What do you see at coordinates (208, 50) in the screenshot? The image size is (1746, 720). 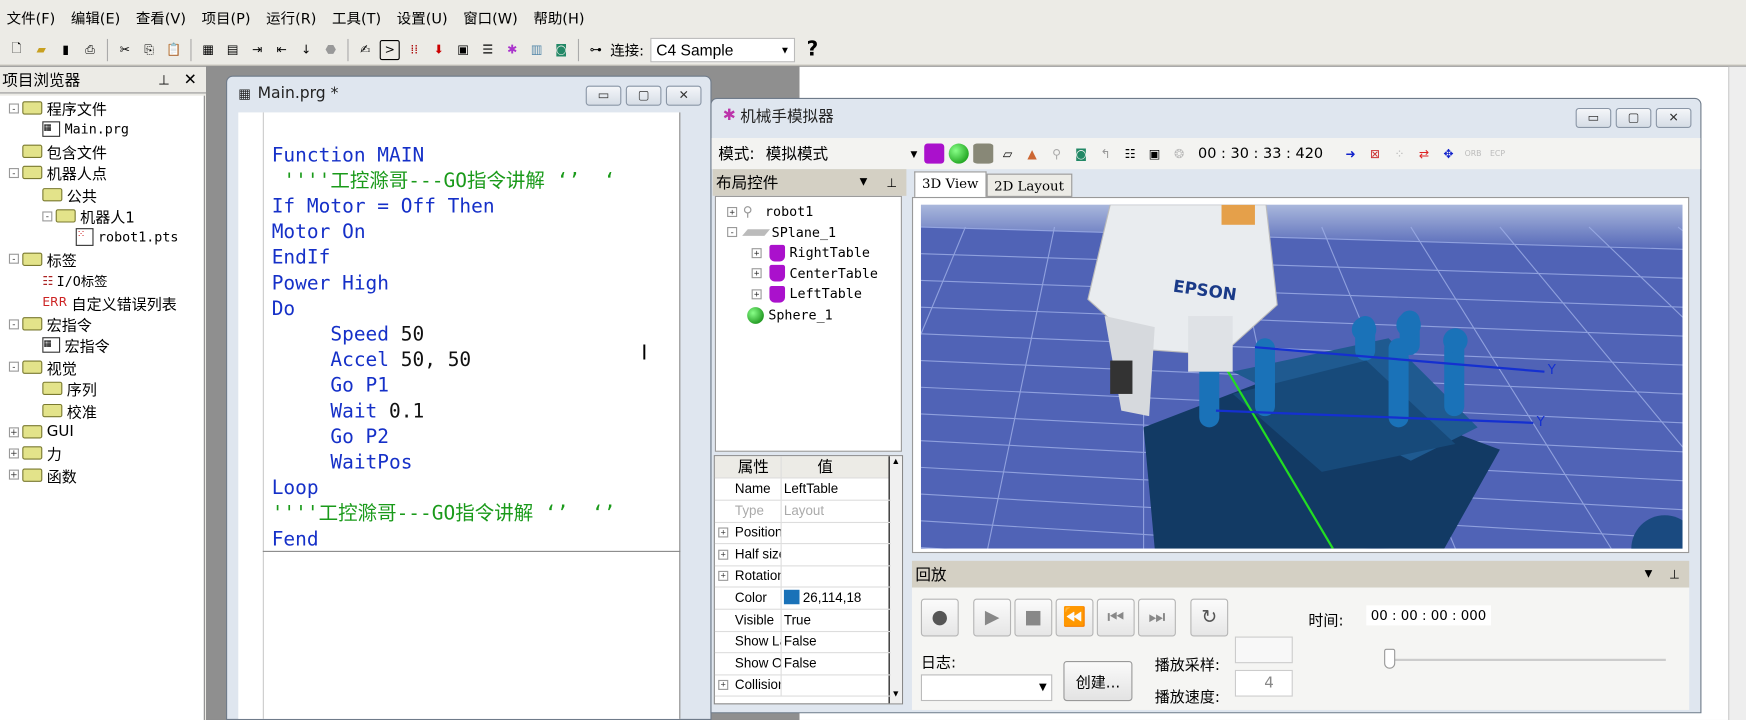 I see `grid-icon: ▦` at bounding box center [208, 50].